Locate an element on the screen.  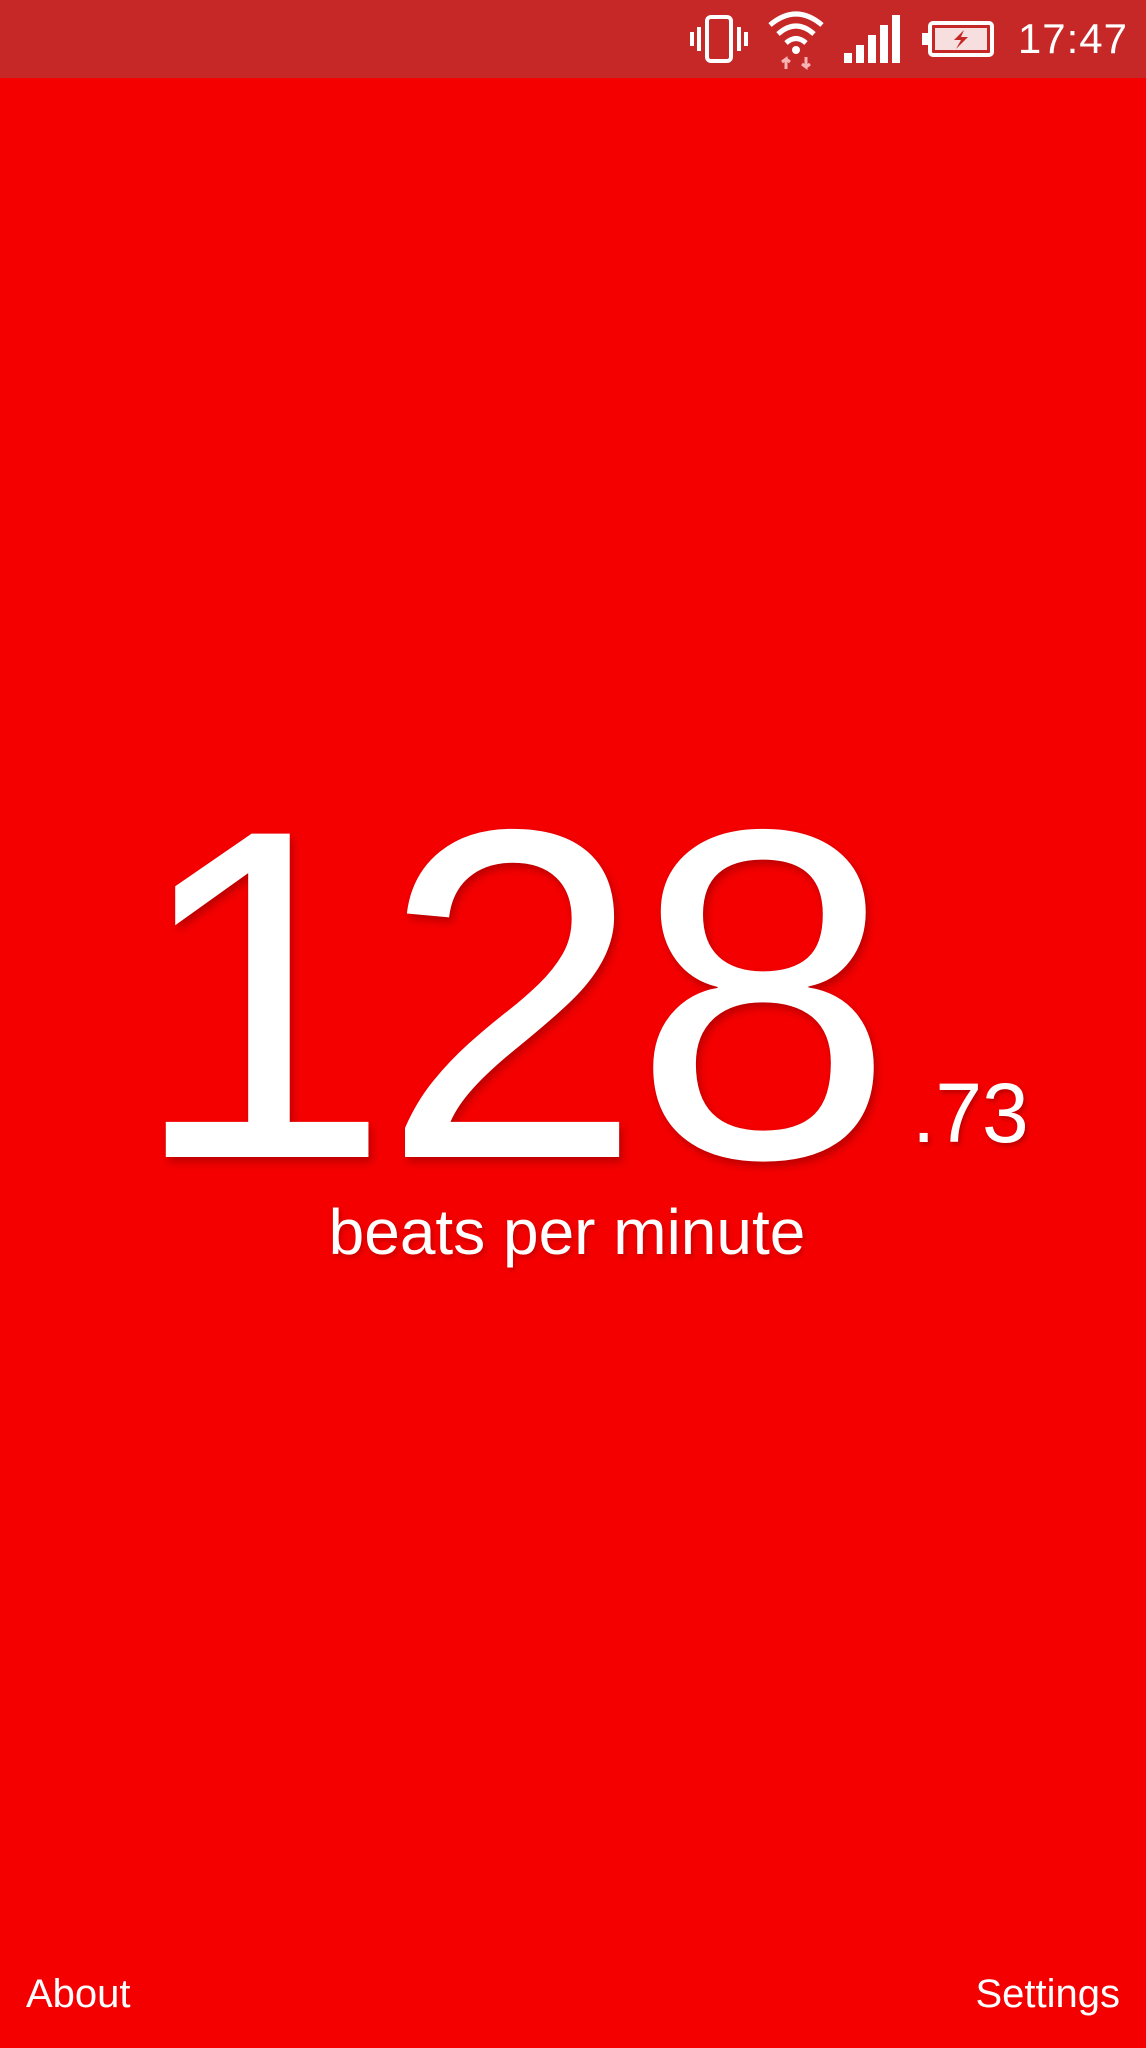
signal-icon is located at coordinates (873, 39).